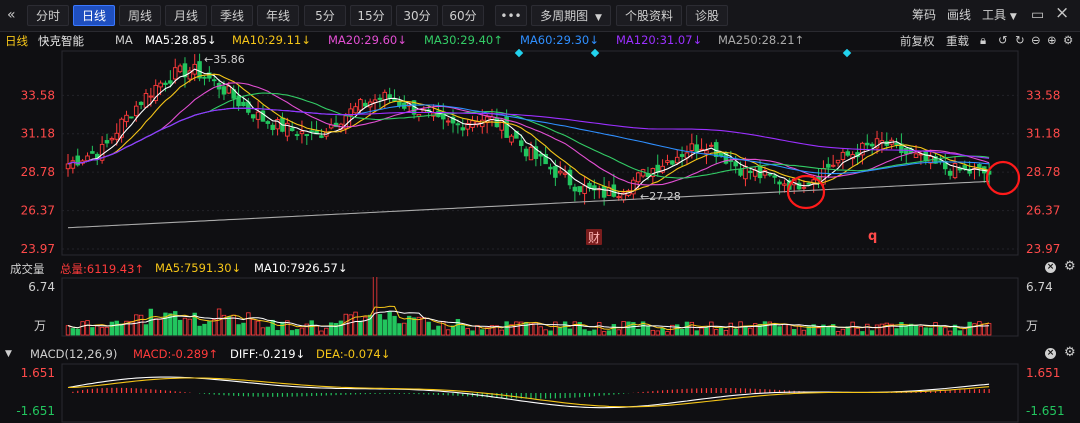 The image size is (1080, 423). What do you see at coordinates (1068, 40) in the screenshot?
I see `settings-gear-icon: ⚙` at bounding box center [1068, 40].